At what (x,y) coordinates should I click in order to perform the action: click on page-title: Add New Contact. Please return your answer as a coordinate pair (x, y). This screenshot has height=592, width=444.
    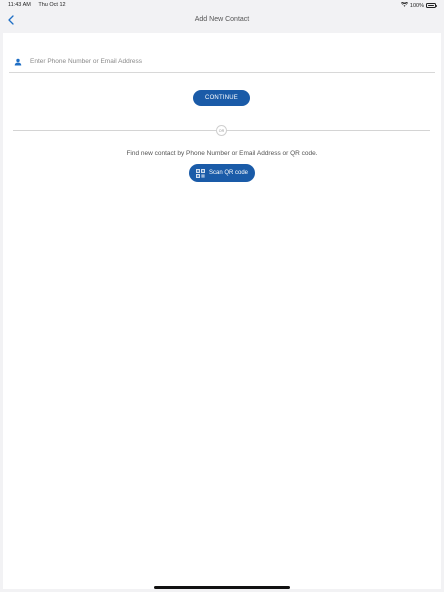
    Looking at the image, I should click on (222, 19).